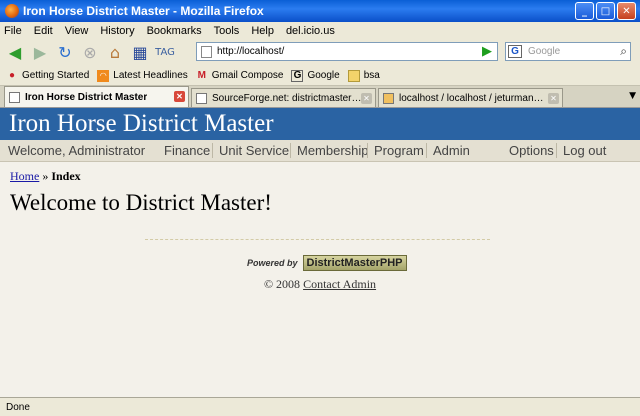 The height and width of the screenshot is (416, 640). What do you see at coordinates (568, 51) in the screenshot?
I see `search-input: G Google ⌕` at bounding box center [568, 51].